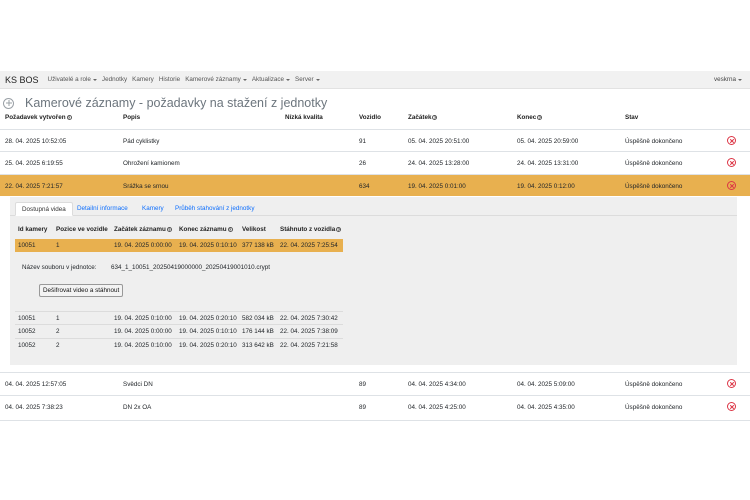  Describe the element at coordinates (203, 229) in the screenshot. I see `header-label: Konec záznamu` at that location.